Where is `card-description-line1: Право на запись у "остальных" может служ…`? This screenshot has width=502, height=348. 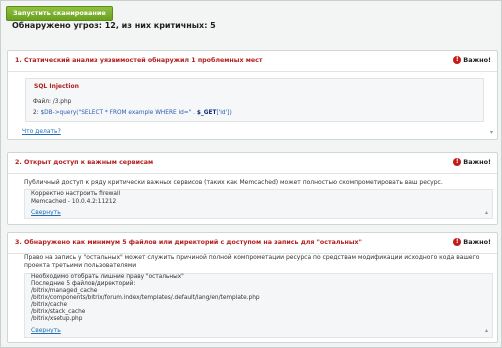
card-description-line1: Право на запись у "остальных" может служ… is located at coordinates (252, 257).